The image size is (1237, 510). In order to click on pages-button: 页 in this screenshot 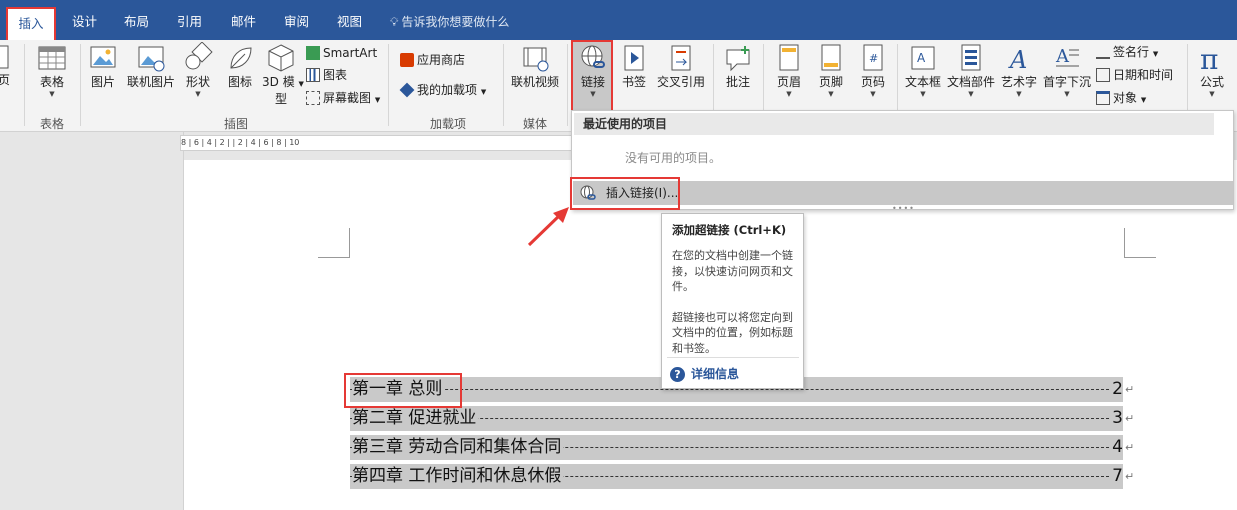, I will do `click(7, 64)`.